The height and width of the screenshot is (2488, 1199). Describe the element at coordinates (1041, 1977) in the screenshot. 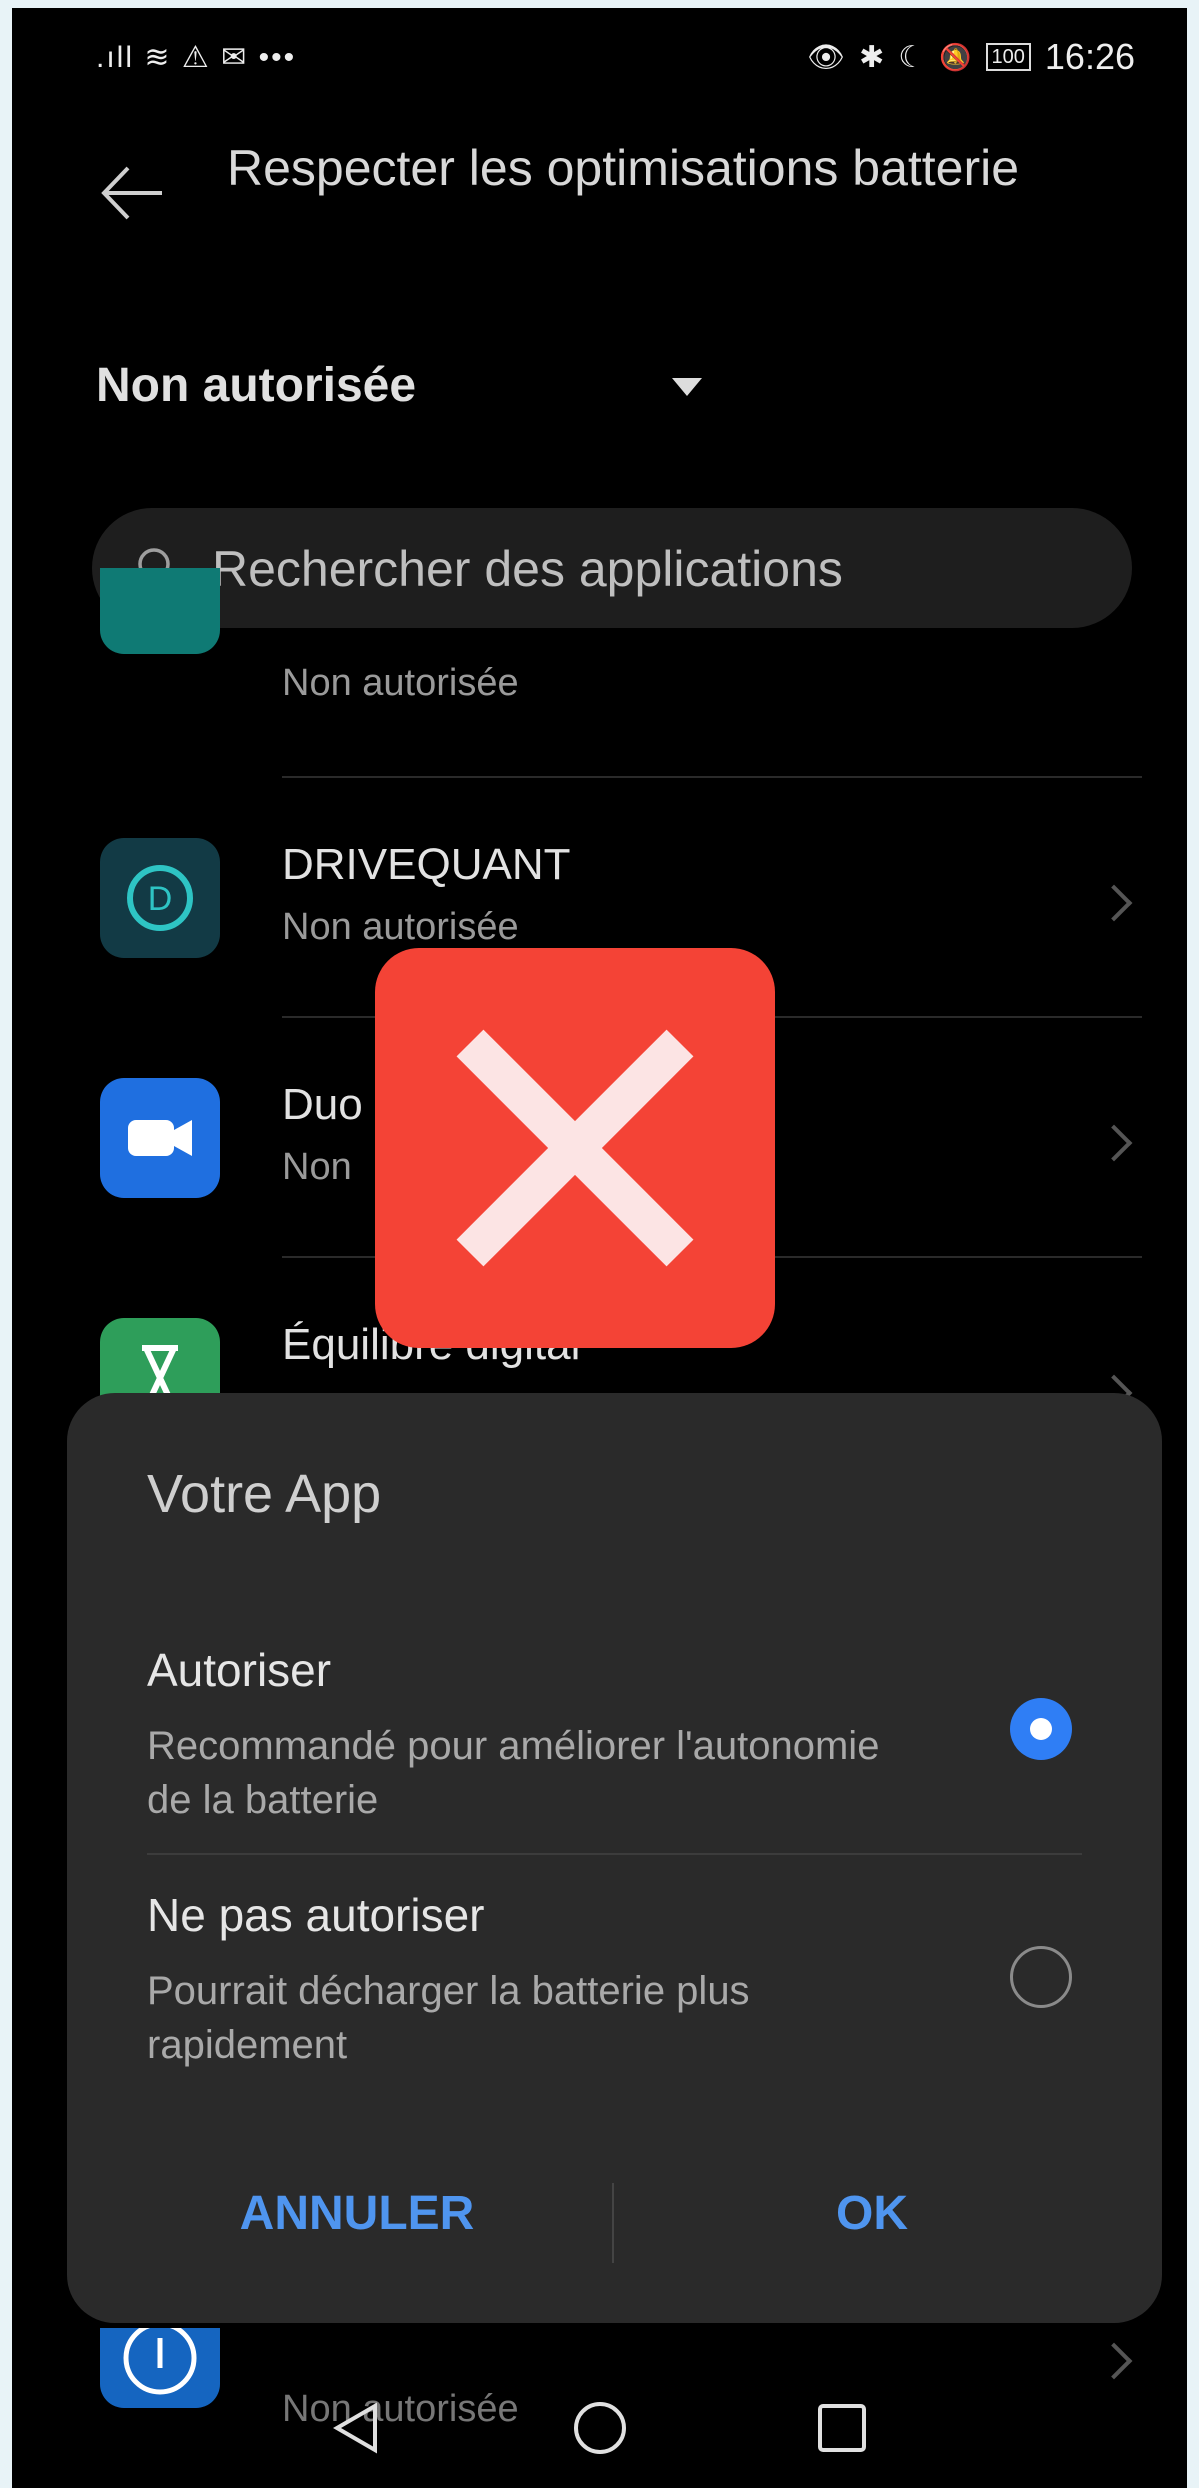

I see `radio-deny` at that location.